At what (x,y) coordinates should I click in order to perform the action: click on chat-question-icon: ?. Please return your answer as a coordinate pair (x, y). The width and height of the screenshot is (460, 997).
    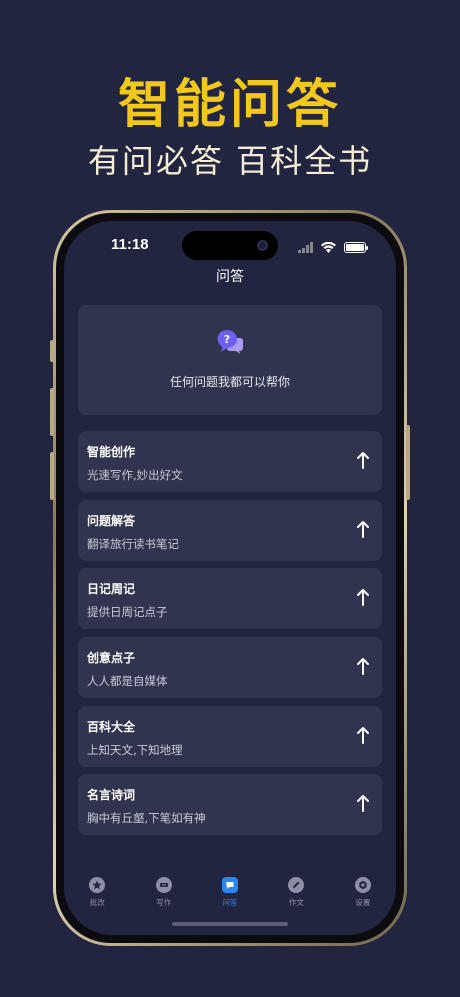
    Looking at the image, I should click on (230, 342).